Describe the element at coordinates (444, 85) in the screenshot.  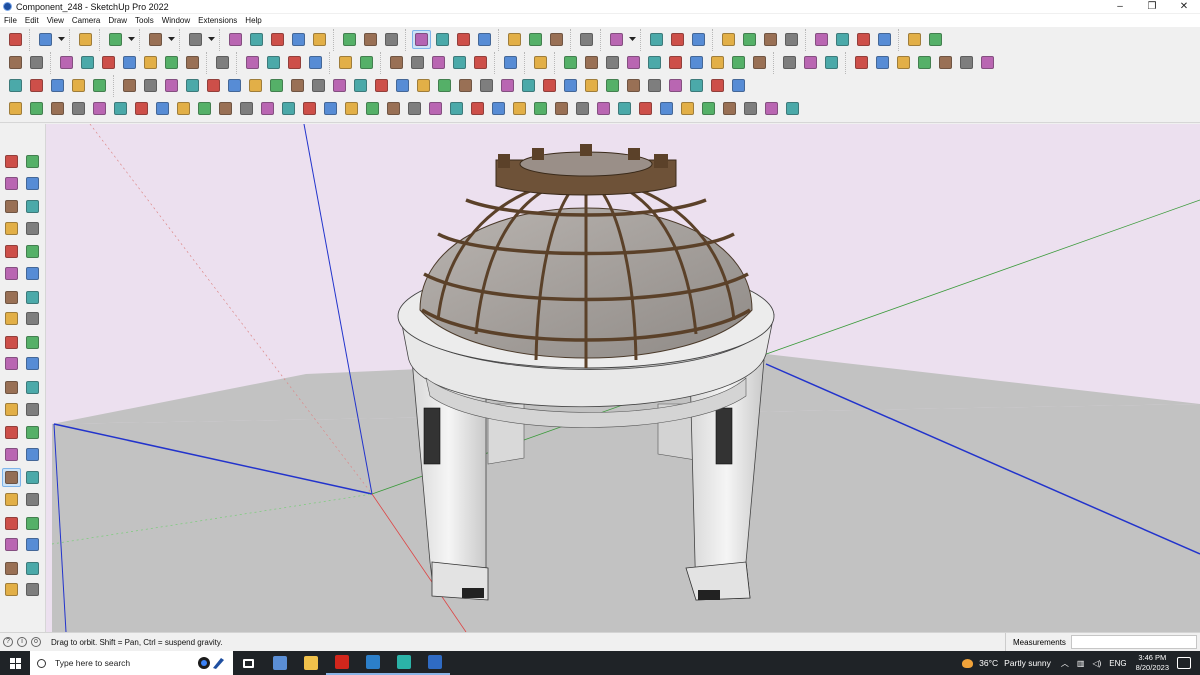
I see `tool-p-icon` at that location.